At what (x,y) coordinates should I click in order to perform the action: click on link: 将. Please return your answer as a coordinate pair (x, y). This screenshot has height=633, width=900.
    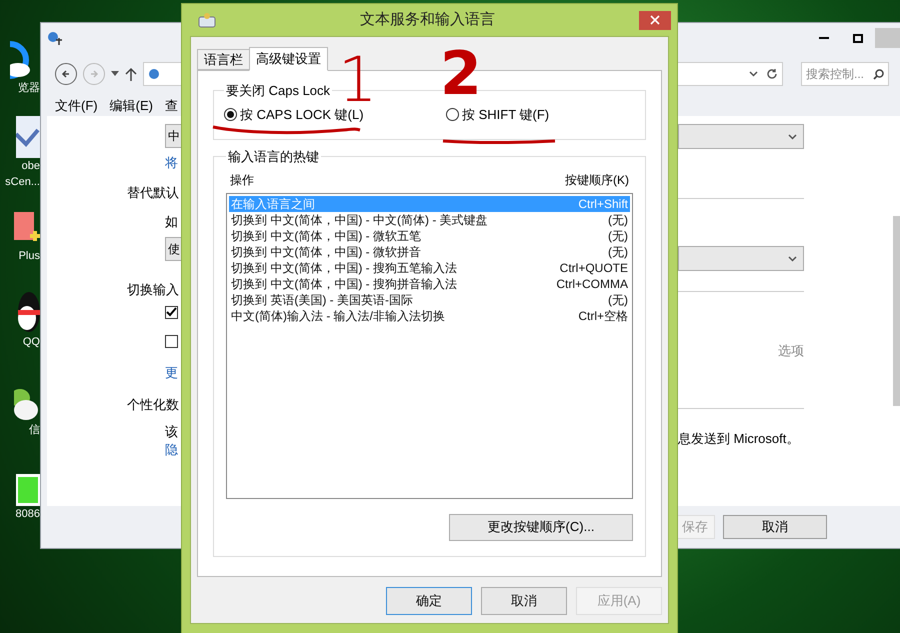
    Looking at the image, I should click on (171, 162).